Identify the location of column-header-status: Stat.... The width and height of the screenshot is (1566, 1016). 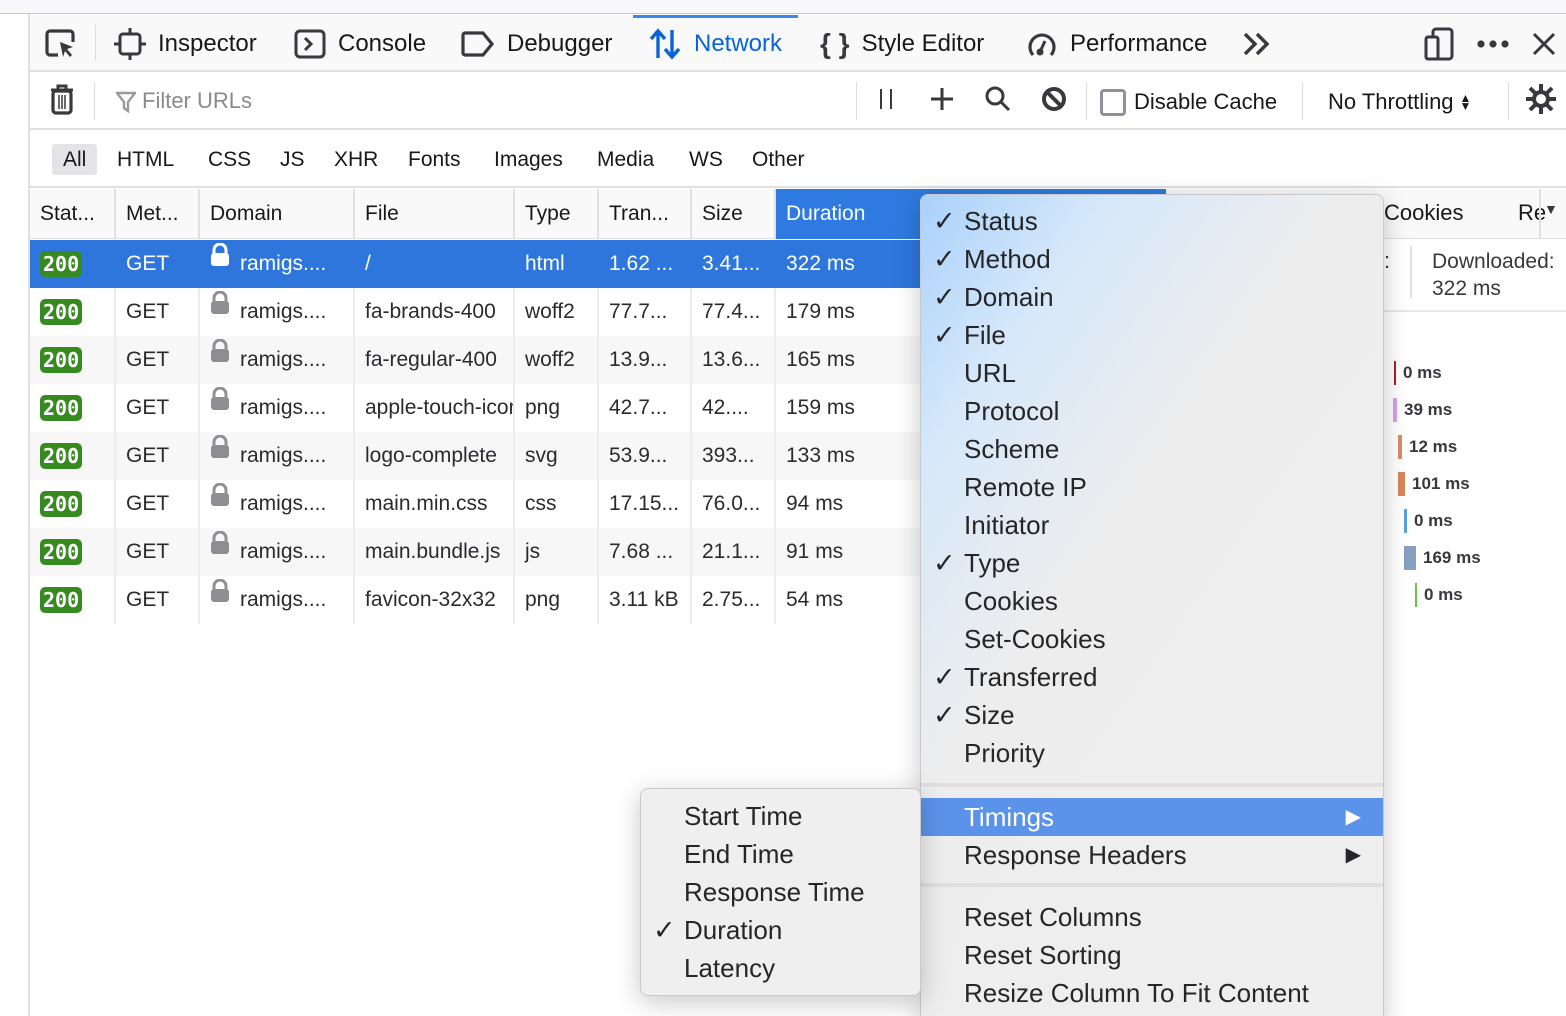
(73, 214).